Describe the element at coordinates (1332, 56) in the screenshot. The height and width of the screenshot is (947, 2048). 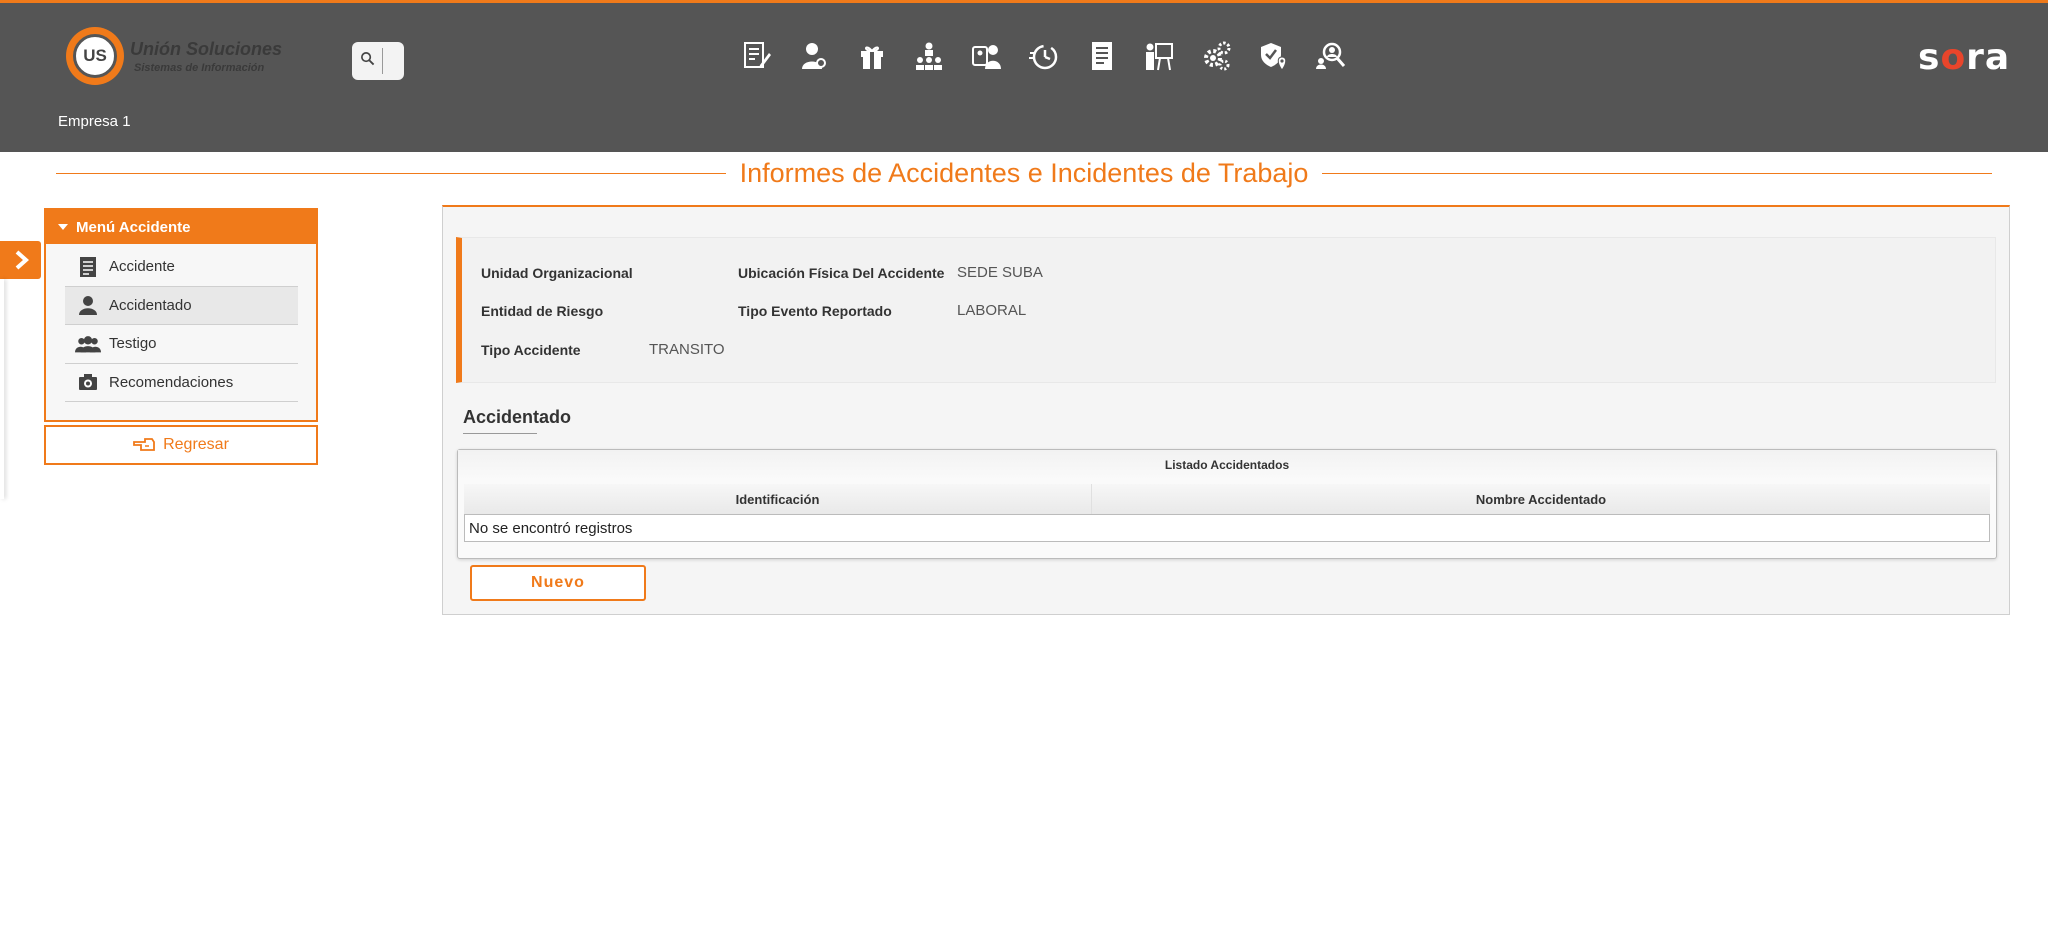
I see `users-search-icon` at that location.